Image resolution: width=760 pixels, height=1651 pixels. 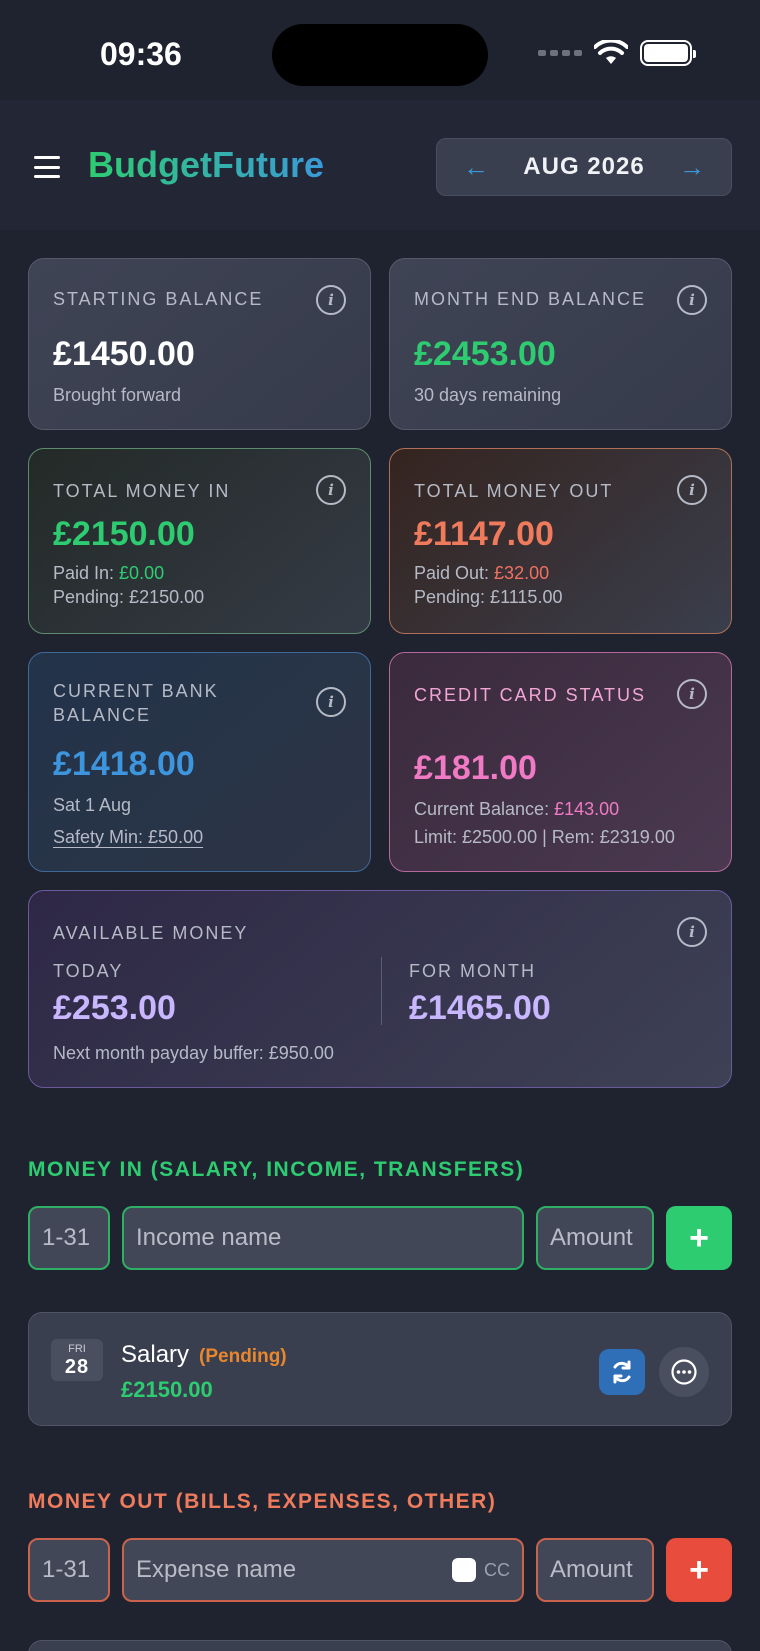 What do you see at coordinates (587, 809) in the screenshot?
I see `credit-current-value: £143.00` at bounding box center [587, 809].